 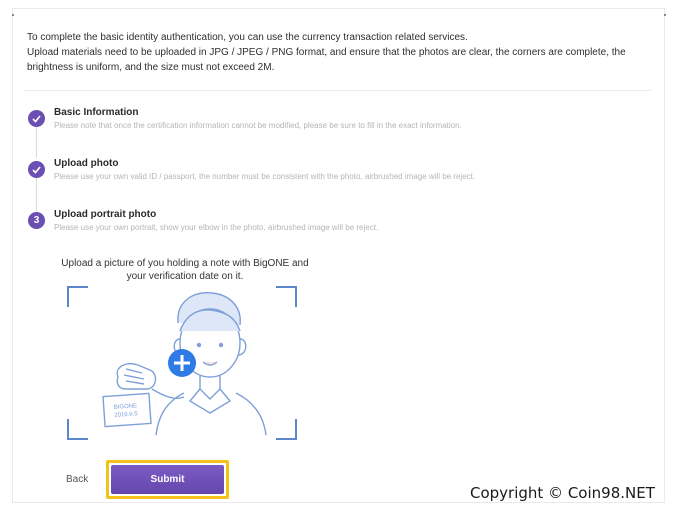 I want to click on back-button: Back, so click(x=77, y=479).